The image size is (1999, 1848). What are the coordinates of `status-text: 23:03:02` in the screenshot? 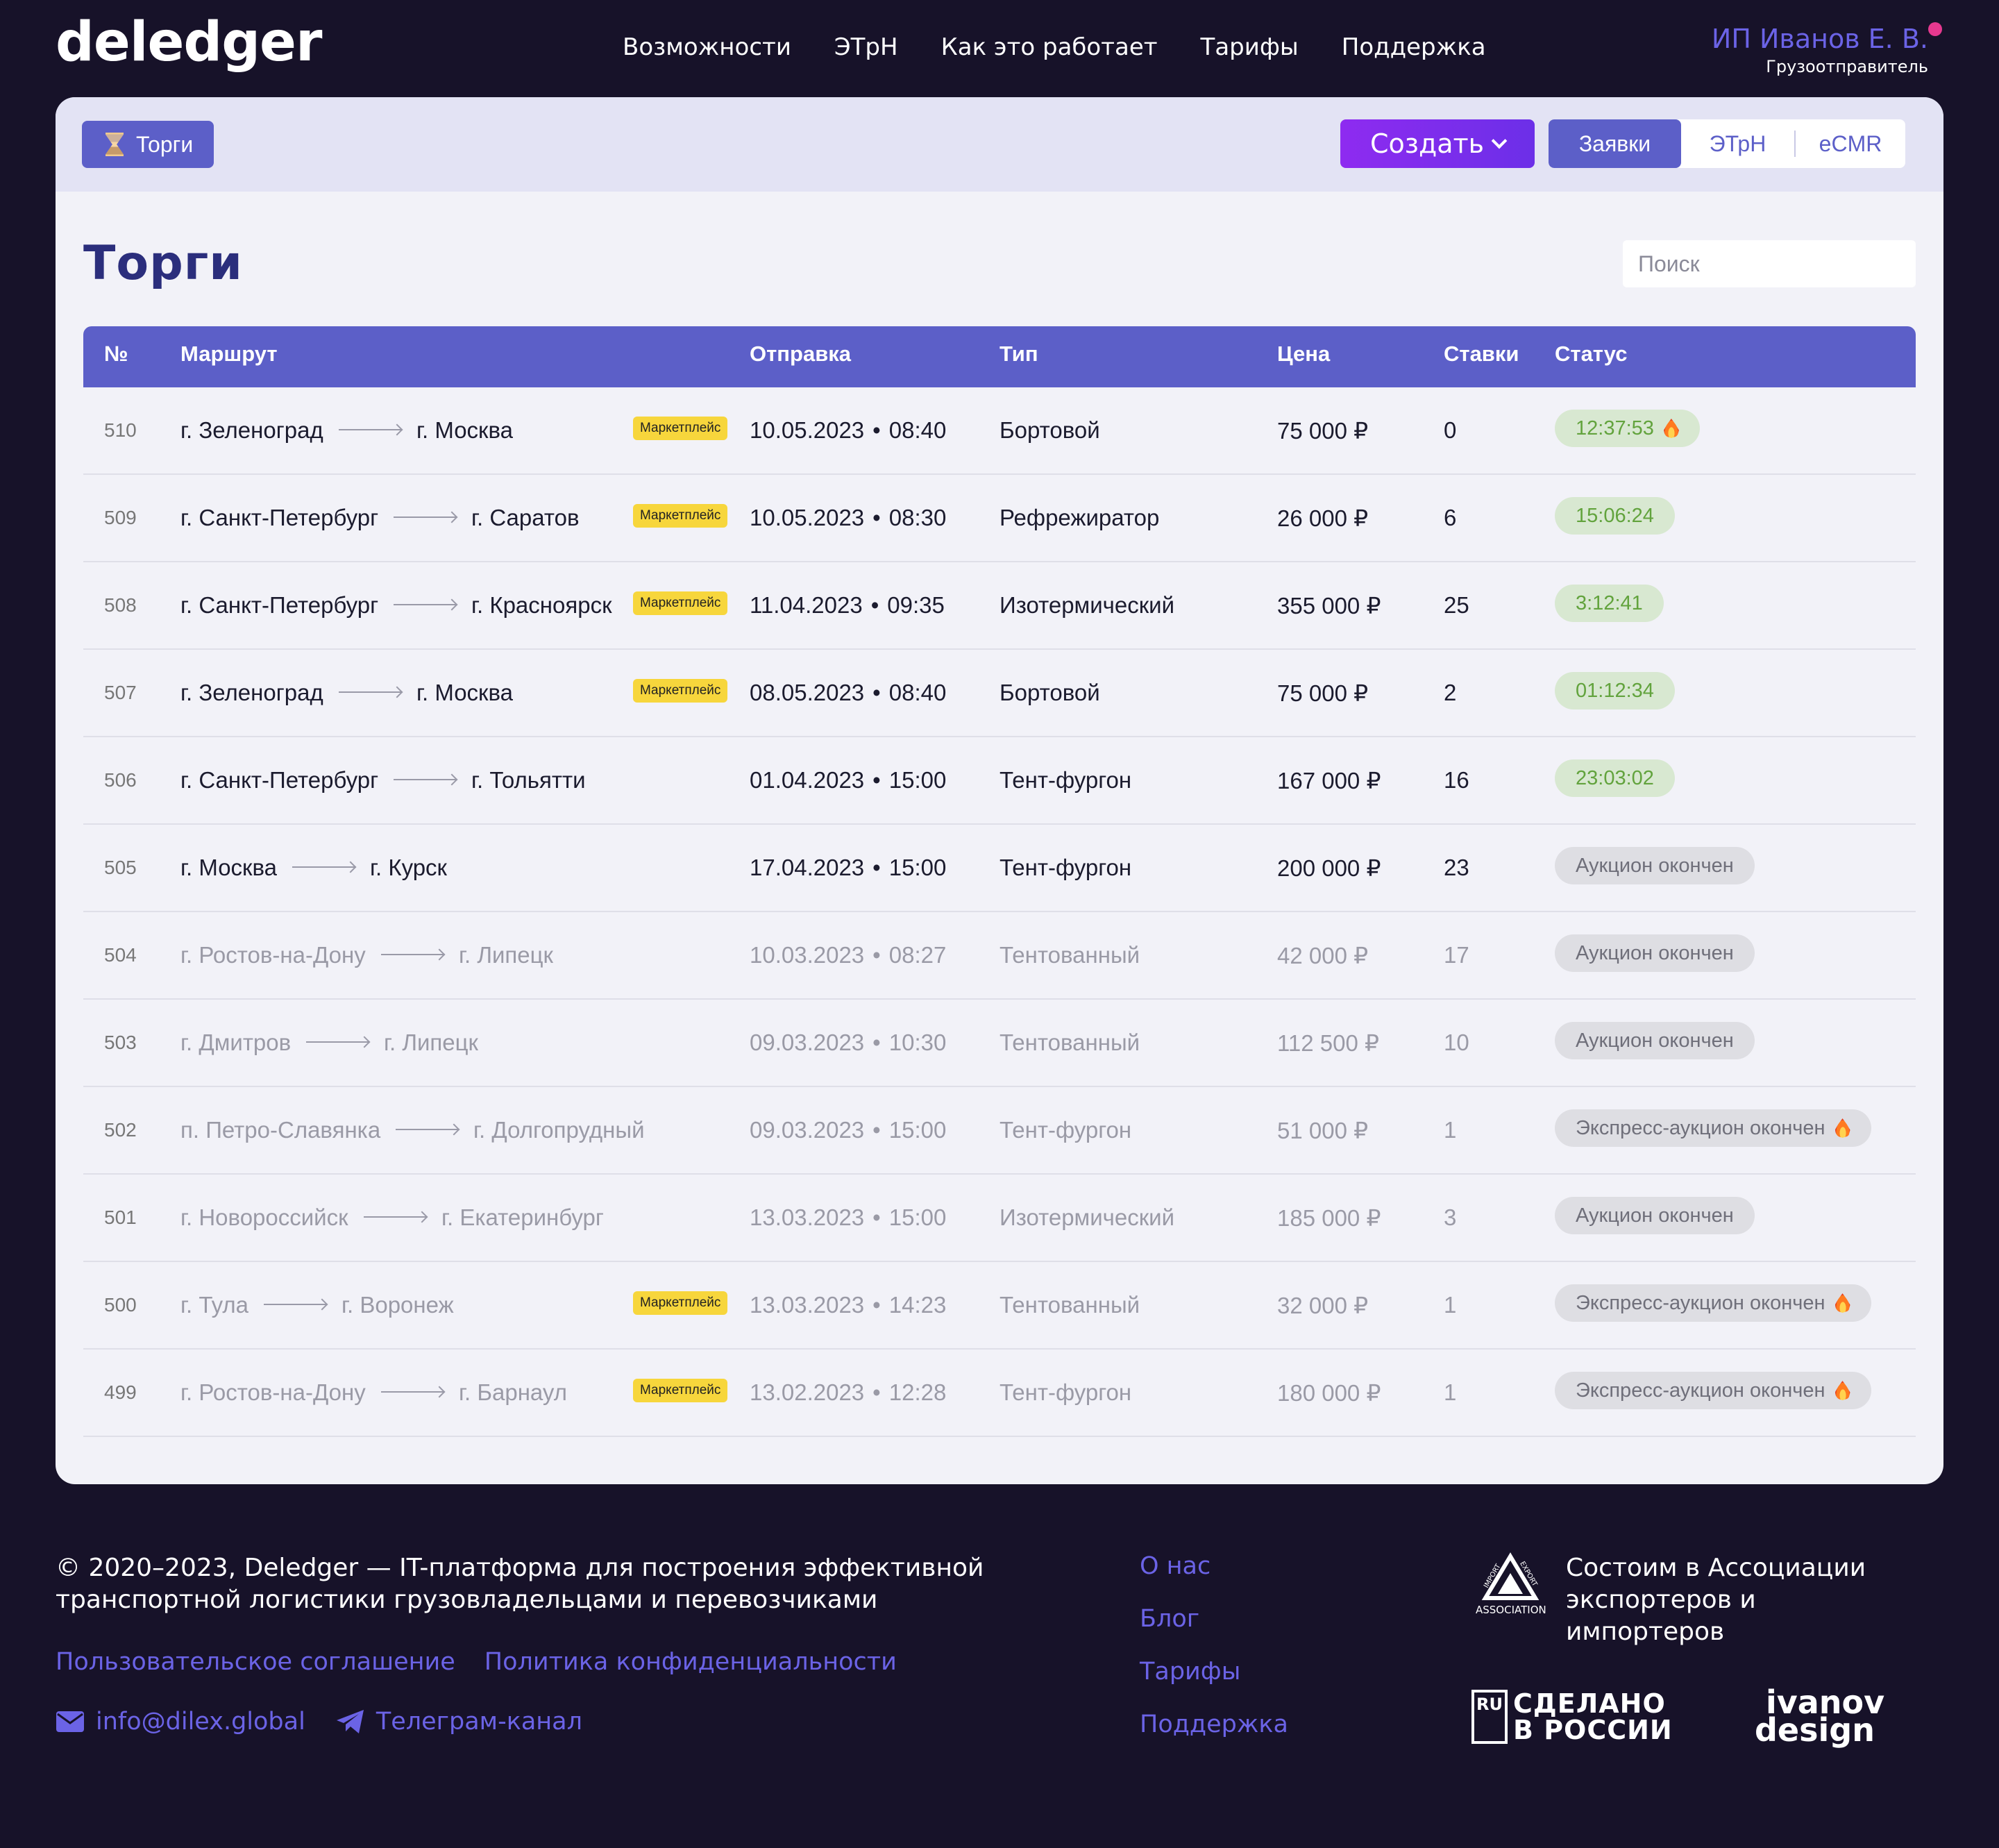 It's located at (1615, 778).